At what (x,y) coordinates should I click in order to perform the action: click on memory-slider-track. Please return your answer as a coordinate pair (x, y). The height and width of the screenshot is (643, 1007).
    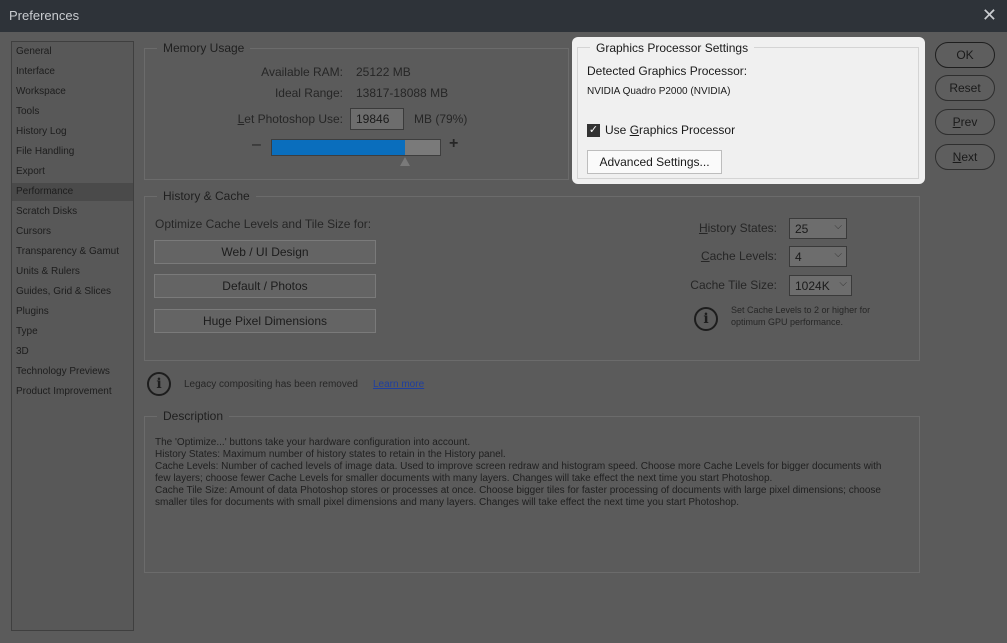
    Looking at the image, I should click on (356, 147).